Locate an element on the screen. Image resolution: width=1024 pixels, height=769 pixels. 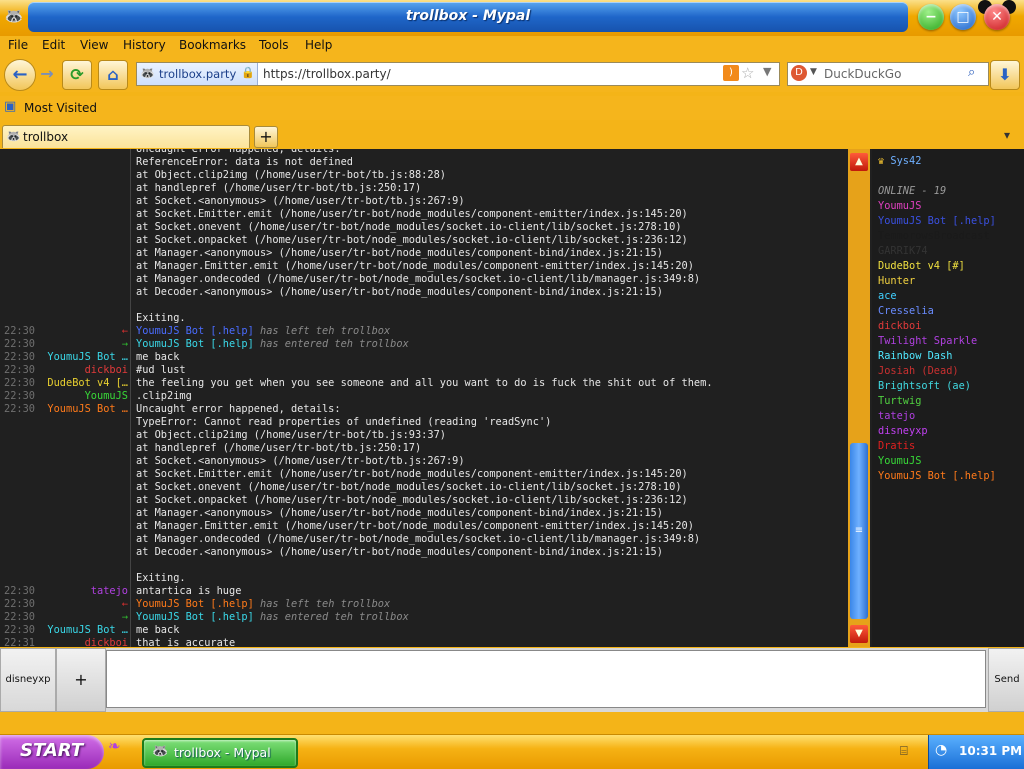
bookmark-star-icon: ☆ is located at coordinates (747, 73).